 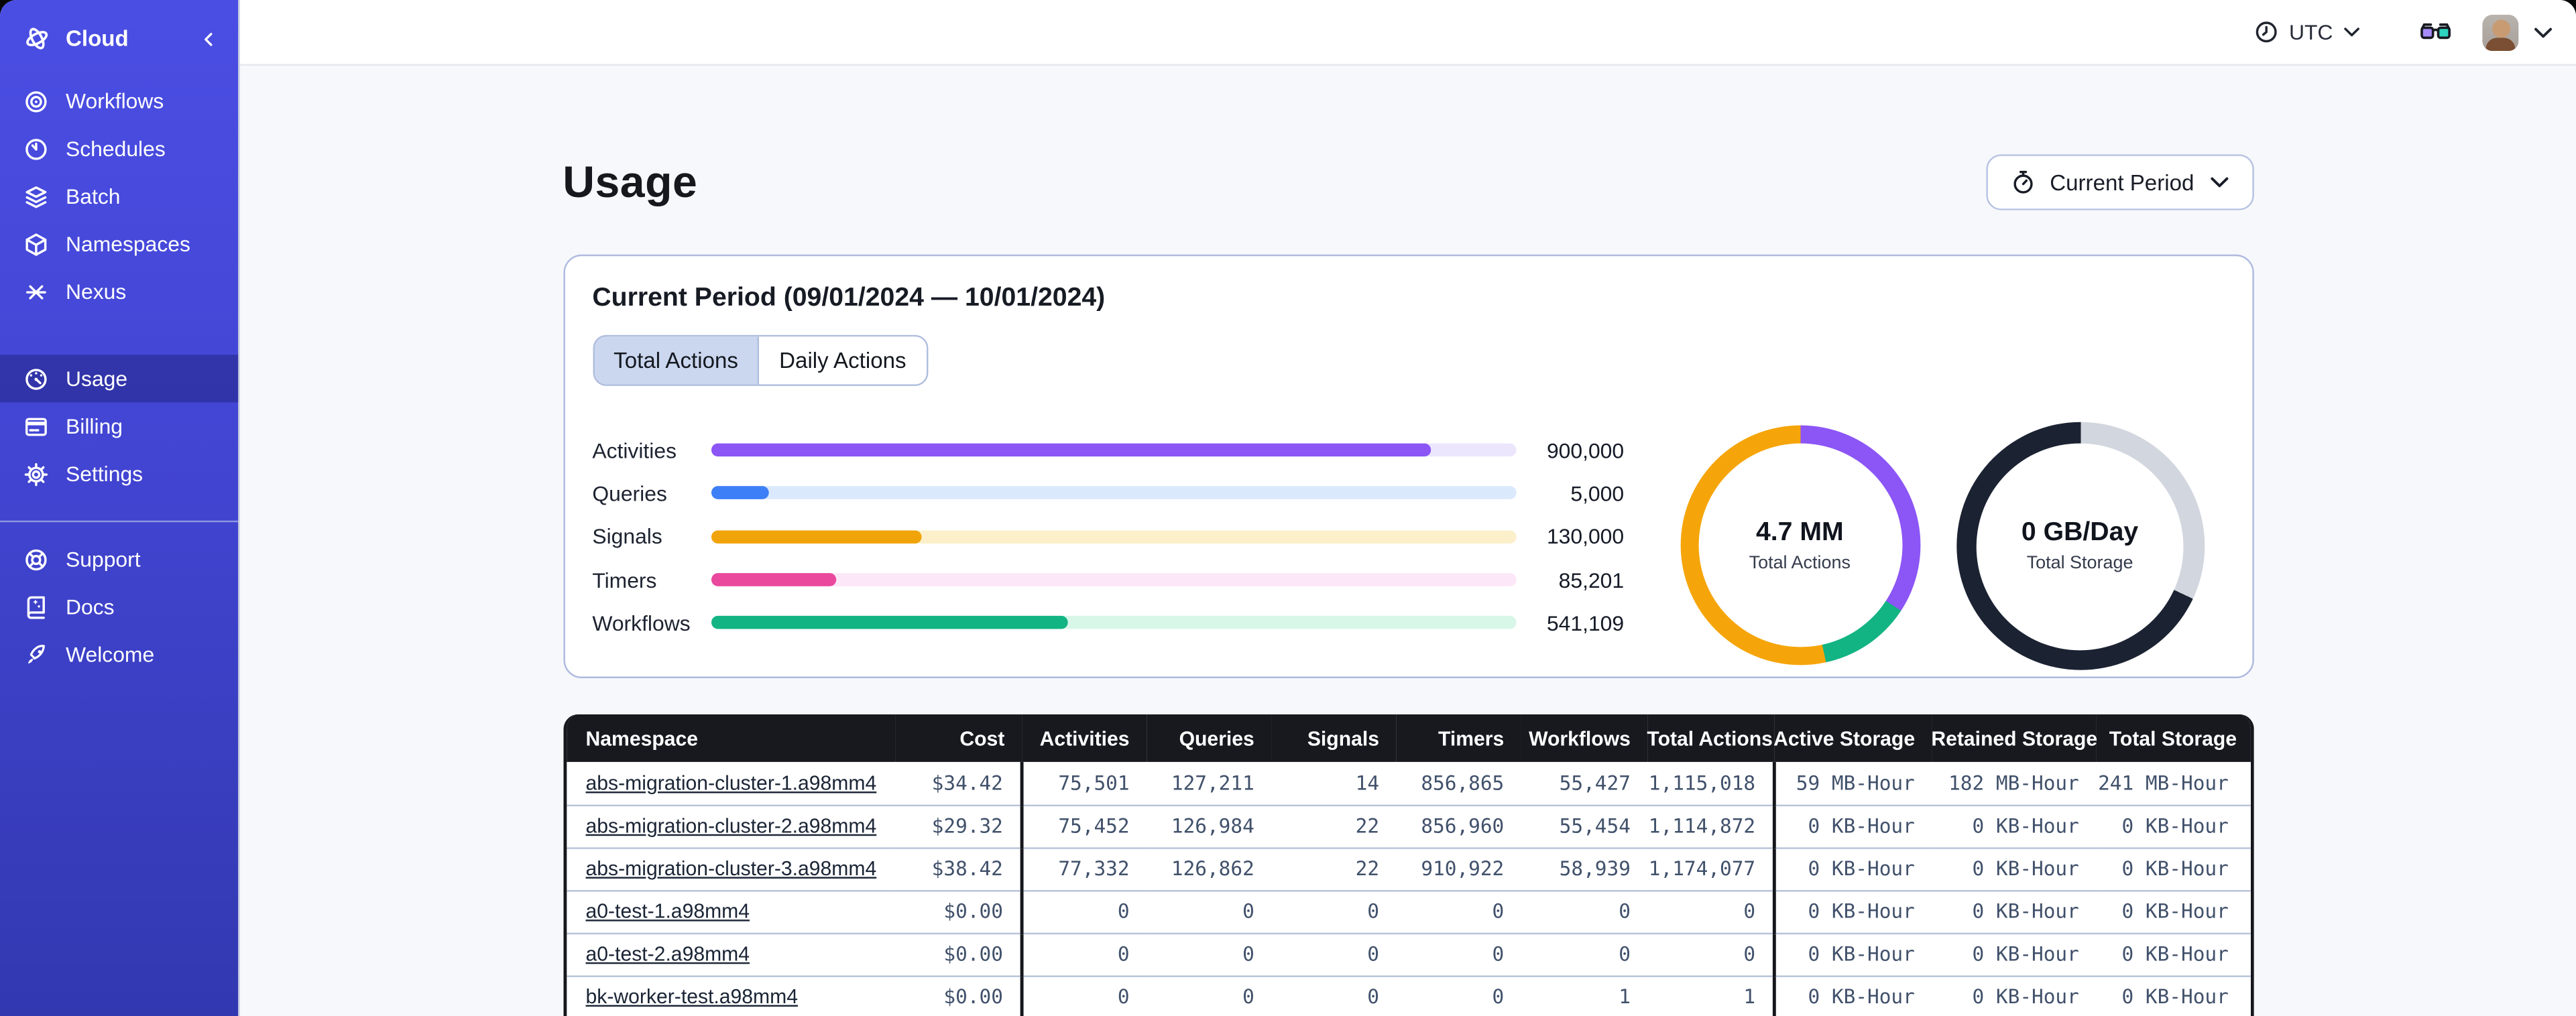 I want to click on column-header-workflows: Workflows, so click(x=1583, y=738).